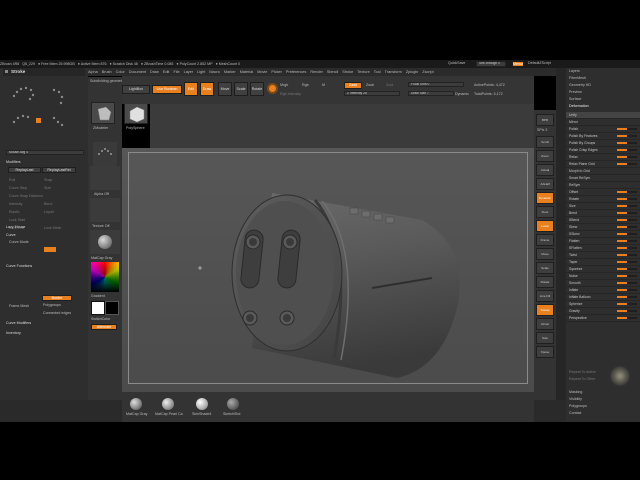 The width and height of the screenshot is (640, 480). I want to click on rotate-view-button: Rotate, so click(545, 282).